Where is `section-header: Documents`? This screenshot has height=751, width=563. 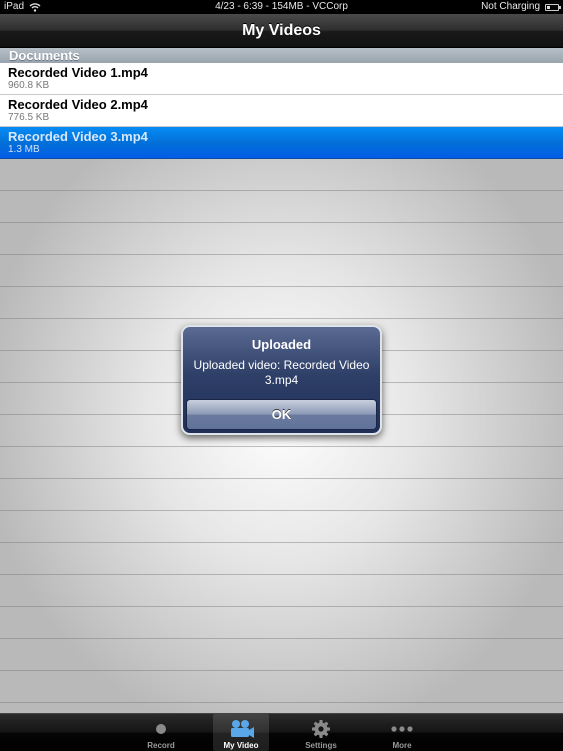
section-header: Documents is located at coordinates (281, 55).